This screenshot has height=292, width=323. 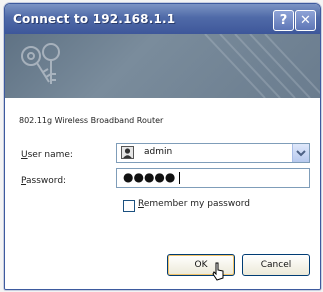 I want to click on password-masked-value: ●●●●●, so click(x=149, y=177).